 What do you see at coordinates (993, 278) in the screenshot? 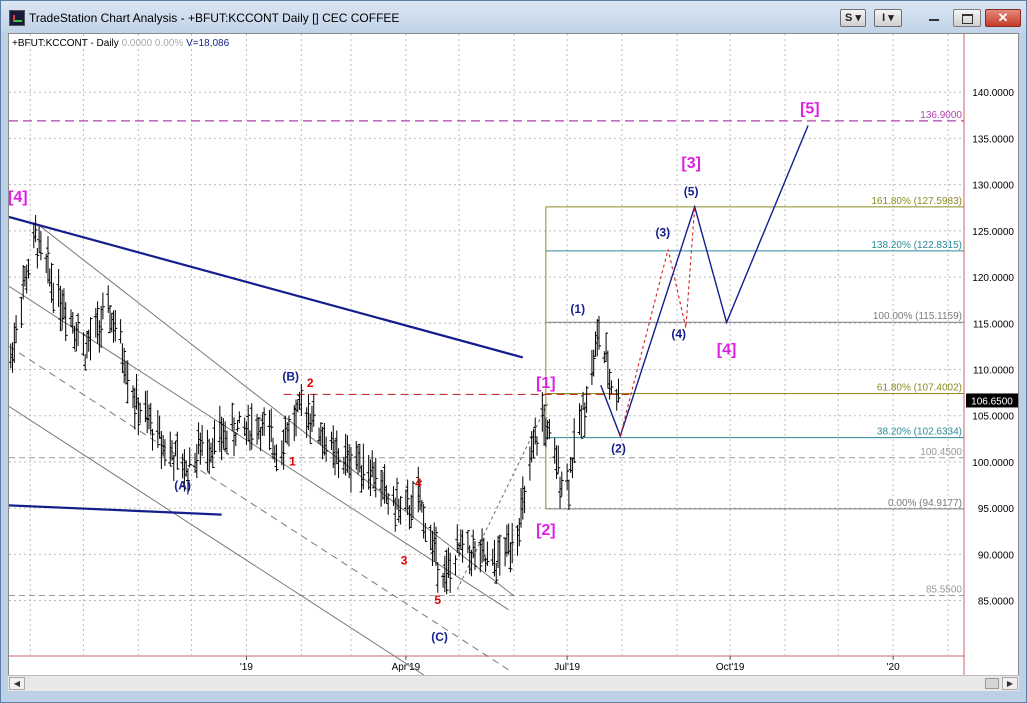
I see `y-tick-label: 120.0000` at bounding box center [993, 278].